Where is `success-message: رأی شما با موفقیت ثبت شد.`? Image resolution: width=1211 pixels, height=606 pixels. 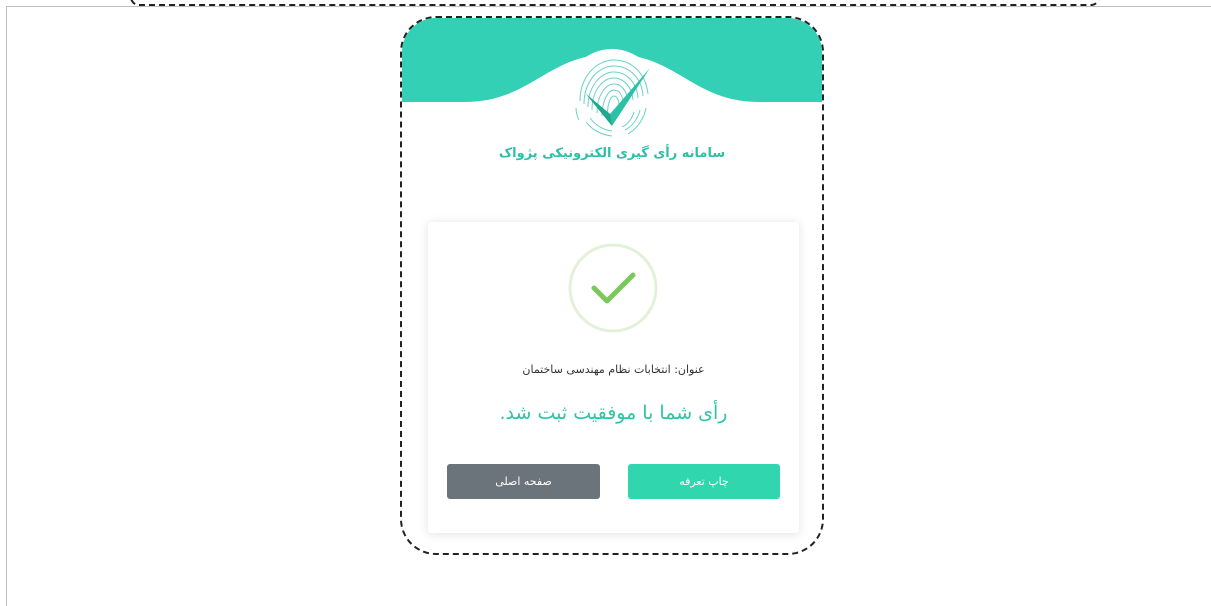
success-message: رأی شما با موفقیت ثبت شد. is located at coordinates (613, 413).